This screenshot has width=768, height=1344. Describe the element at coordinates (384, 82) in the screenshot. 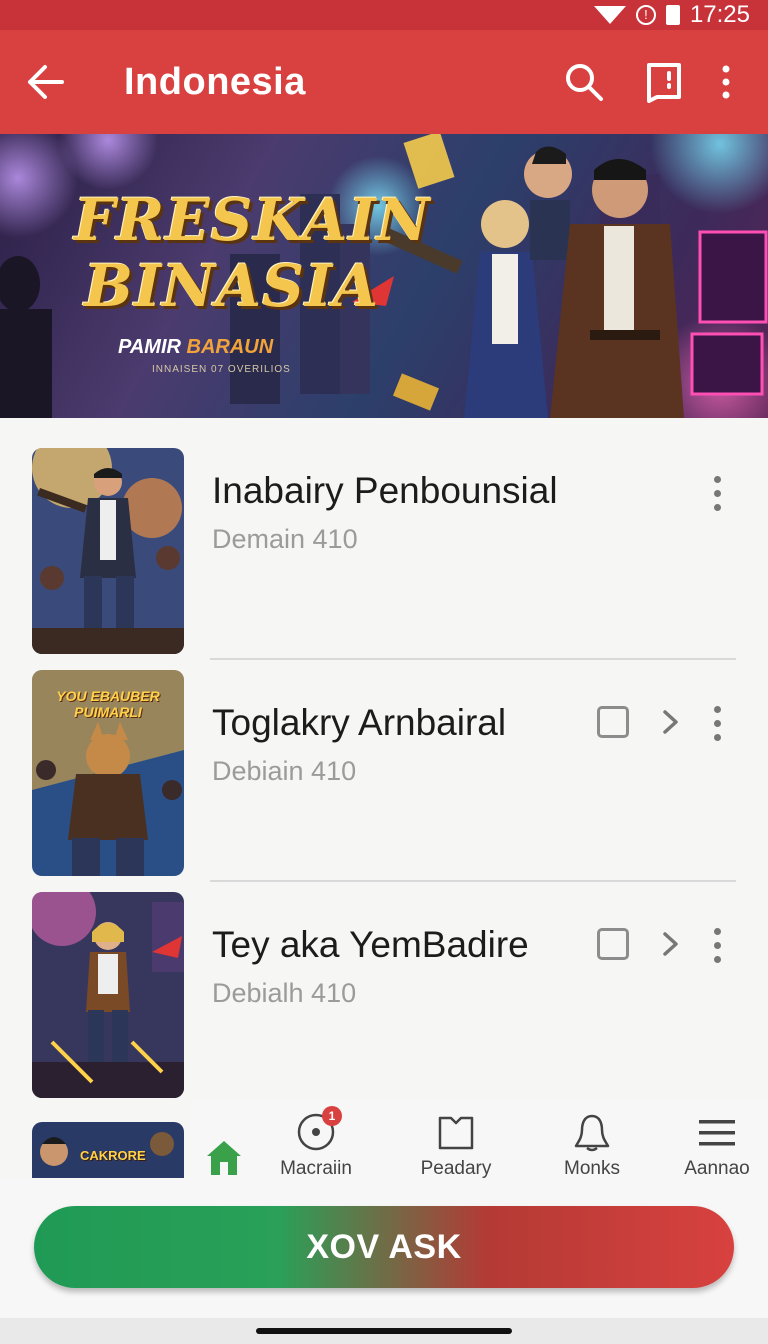

I see `app-bar: Indonesia` at that location.